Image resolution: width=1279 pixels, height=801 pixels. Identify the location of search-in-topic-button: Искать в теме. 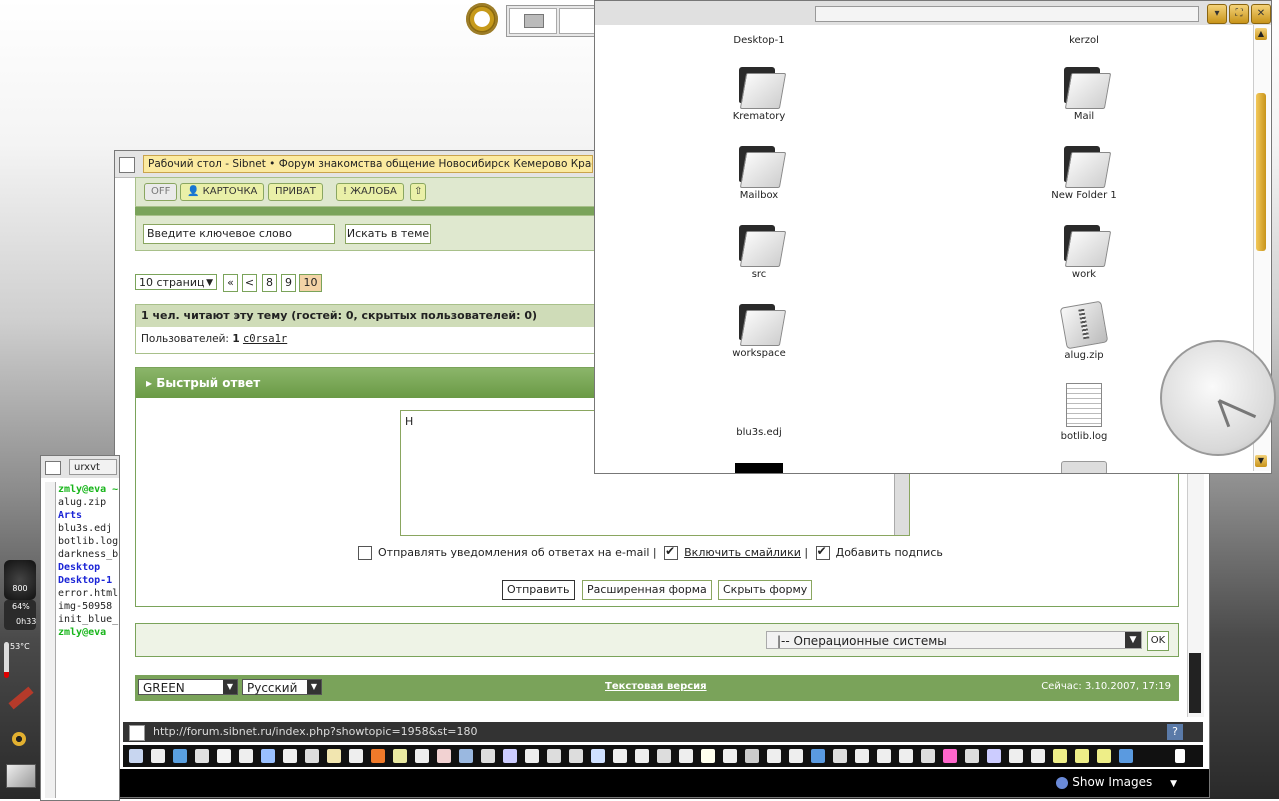
(388, 234).